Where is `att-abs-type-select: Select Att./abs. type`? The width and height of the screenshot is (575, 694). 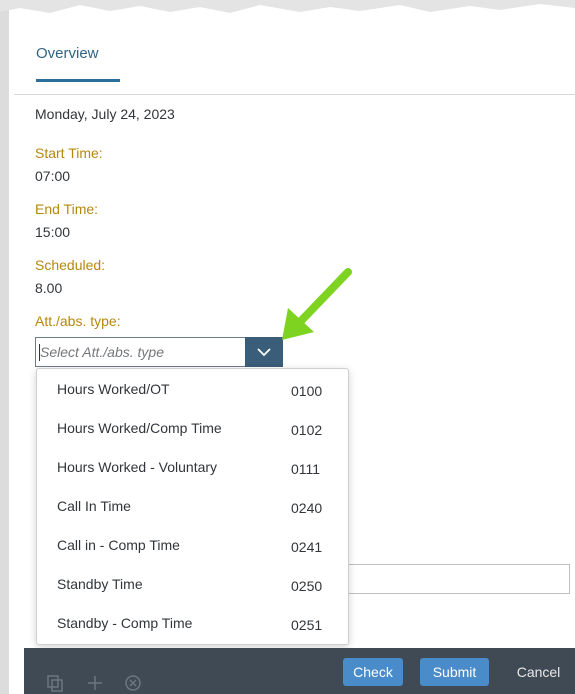 att-abs-type-select: Select Att./abs. type is located at coordinates (159, 352).